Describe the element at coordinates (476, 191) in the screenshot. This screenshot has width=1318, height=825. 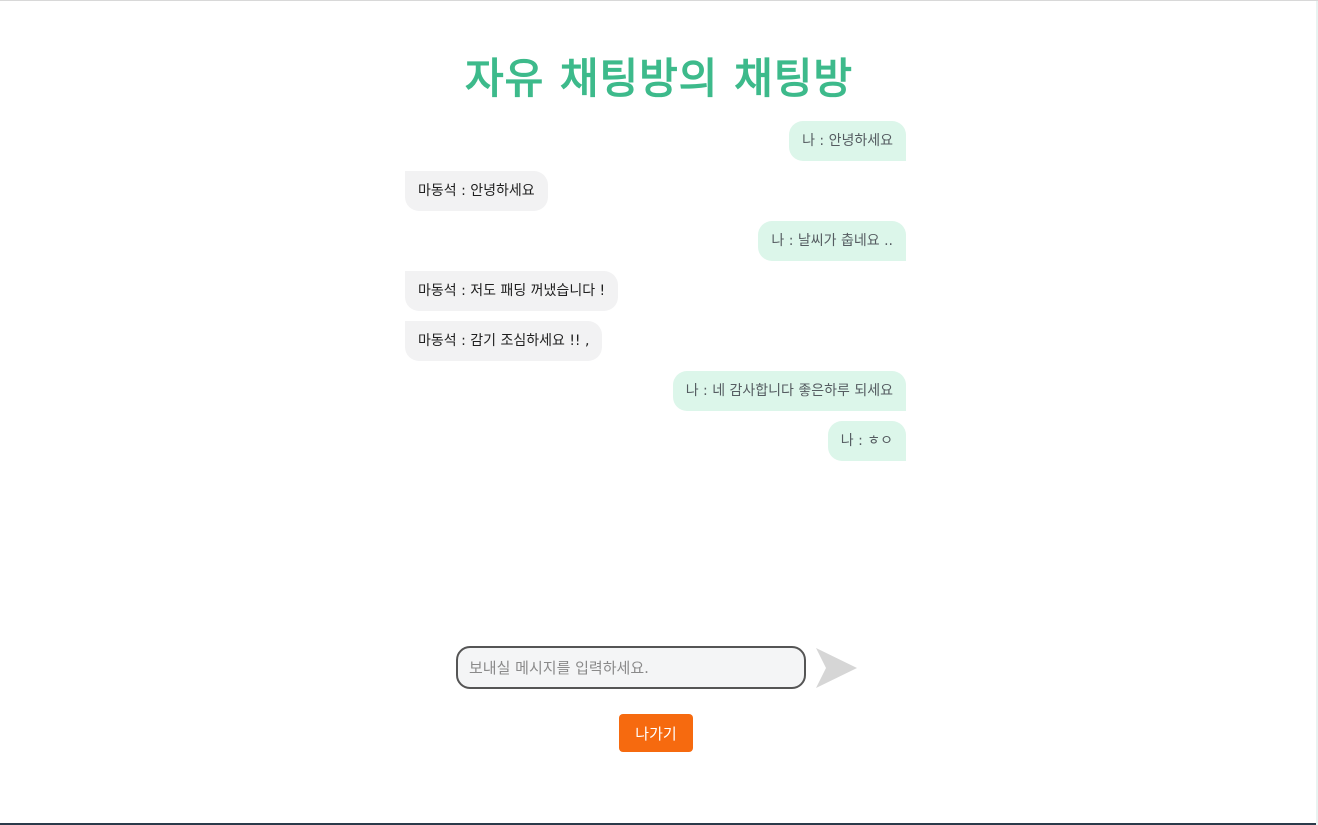
I see `other-message-bubble: 마동석 : 안녕하세요` at that location.